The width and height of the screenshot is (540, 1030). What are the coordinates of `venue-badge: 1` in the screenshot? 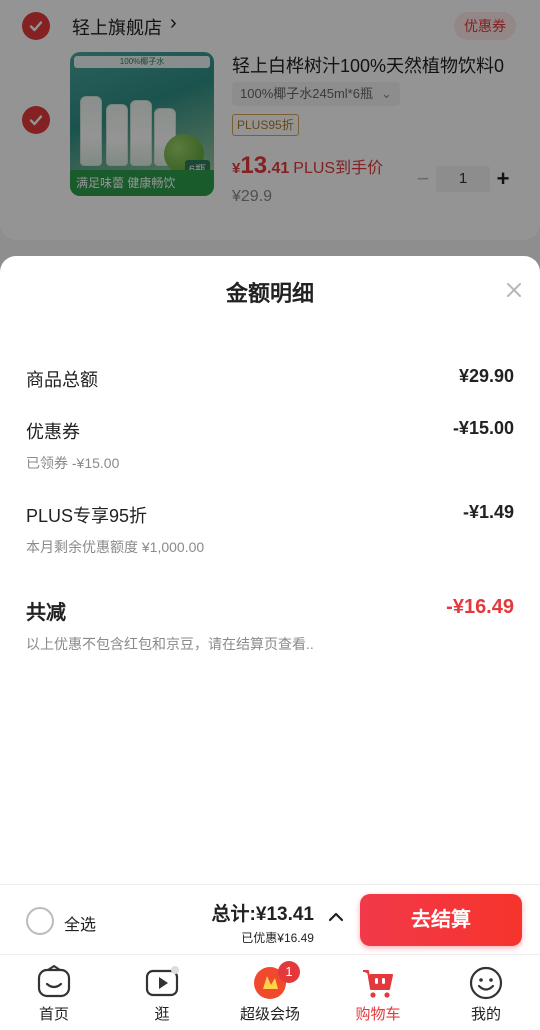 It's located at (289, 972).